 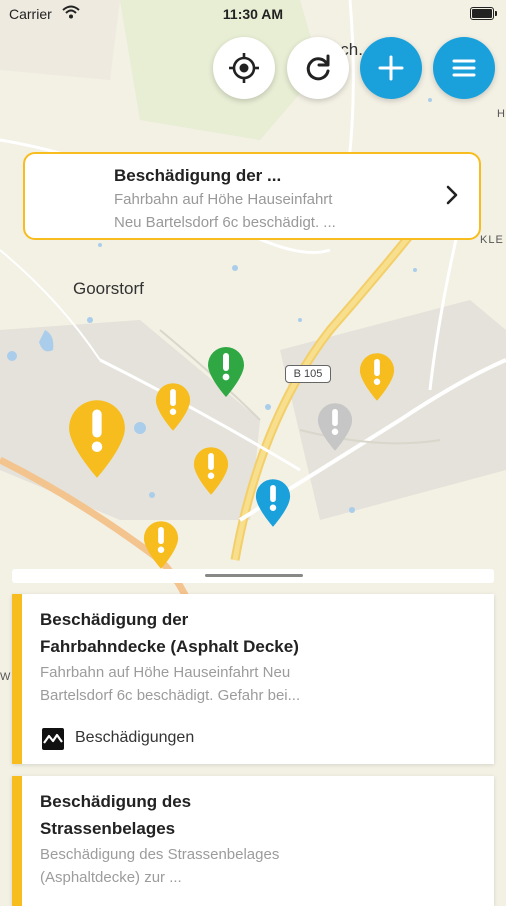 What do you see at coordinates (53, 739) in the screenshot?
I see `damage-category-icon` at bounding box center [53, 739].